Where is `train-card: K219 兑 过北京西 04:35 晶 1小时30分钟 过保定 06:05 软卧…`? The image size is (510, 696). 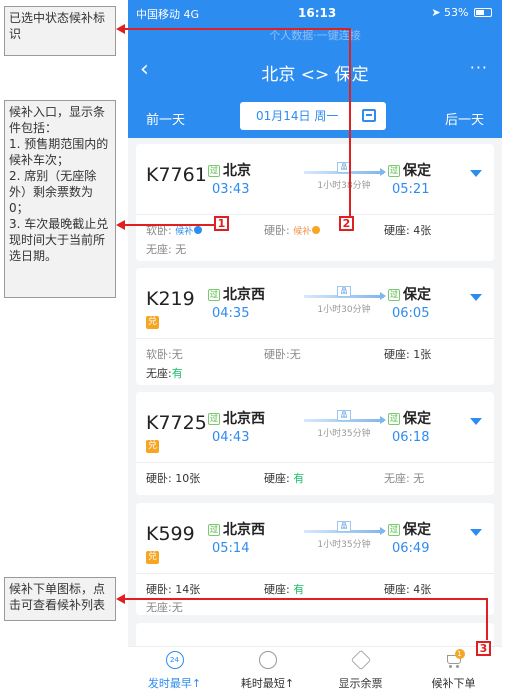
train-card: K219 兑 过北京西 04:35 晶 1小时30分钟 过保定 06:05 软卧… is located at coordinates (315, 326).